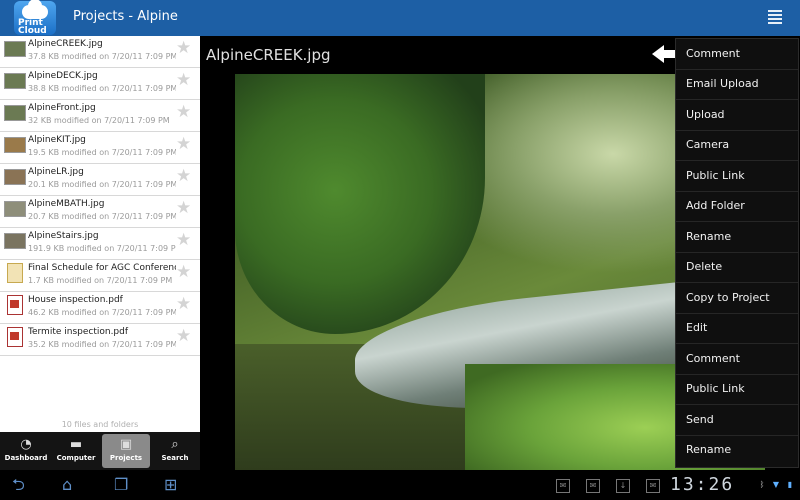 This screenshot has height=500, width=800. Describe the element at coordinates (170, 485) in the screenshot. I see `screenshot-icon: ⊞` at that location.